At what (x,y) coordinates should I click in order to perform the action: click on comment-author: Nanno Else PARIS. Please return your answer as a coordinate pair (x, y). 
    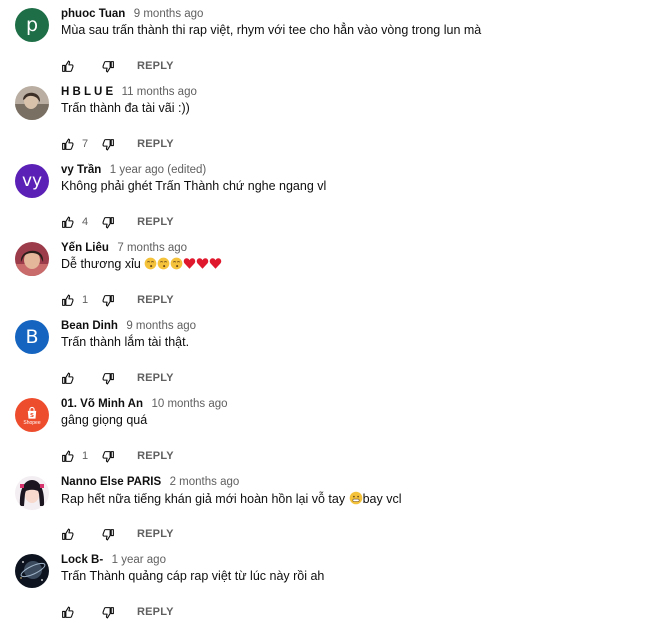
    Looking at the image, I should click on (111, 482).